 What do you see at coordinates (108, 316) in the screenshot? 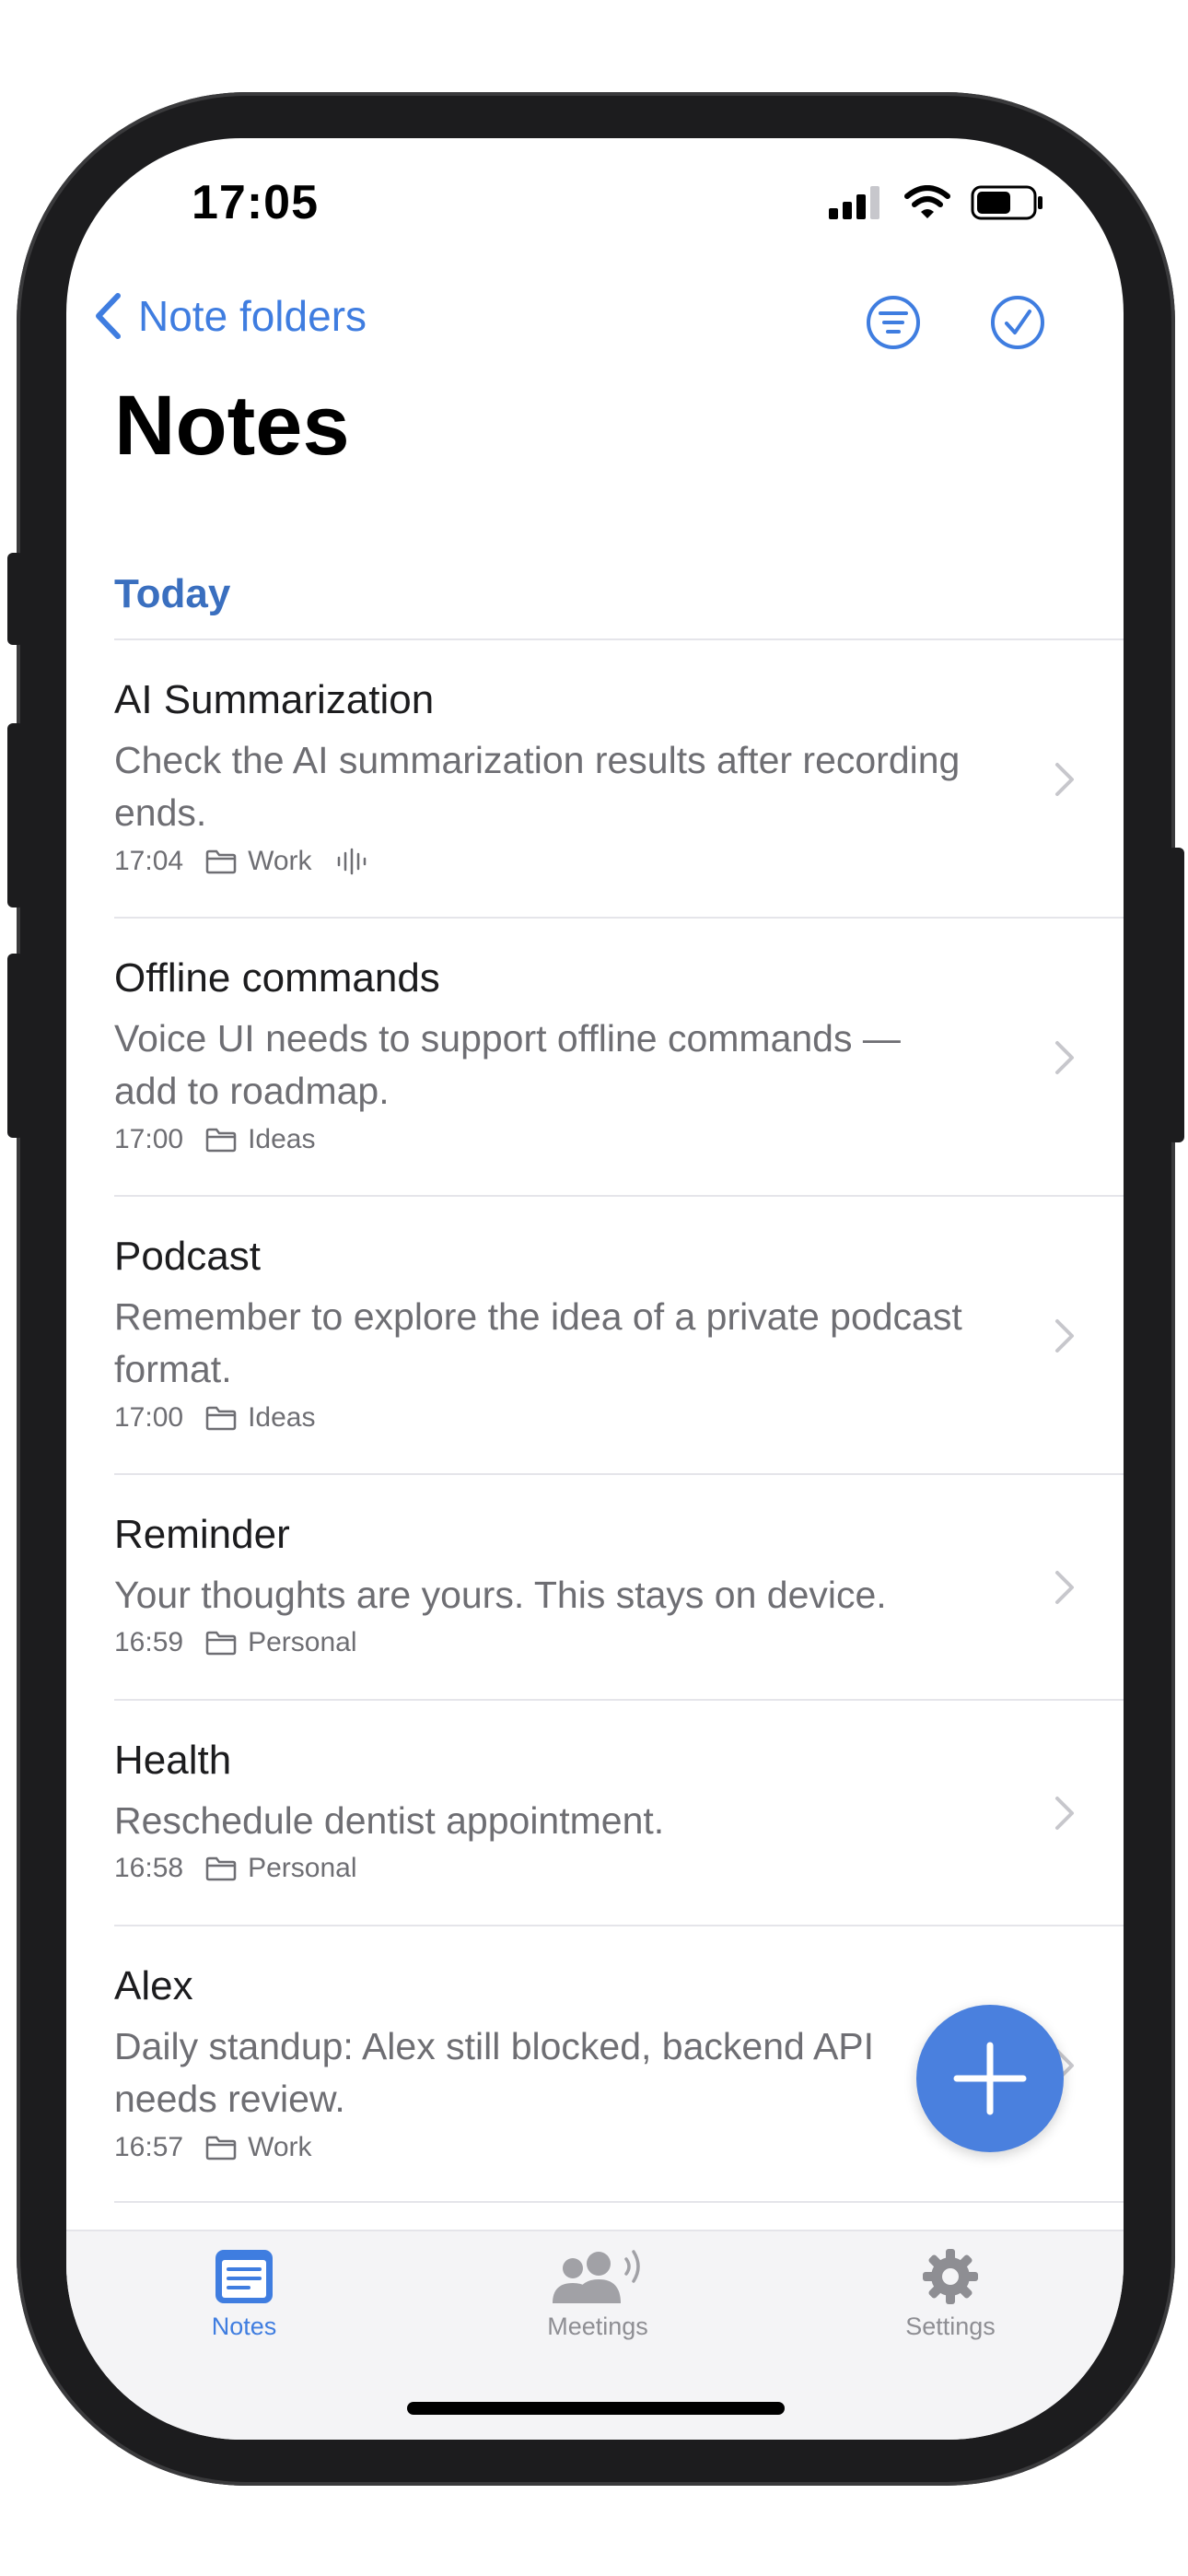
I see `chevron-left-icon` at bounding box center [108, 316].